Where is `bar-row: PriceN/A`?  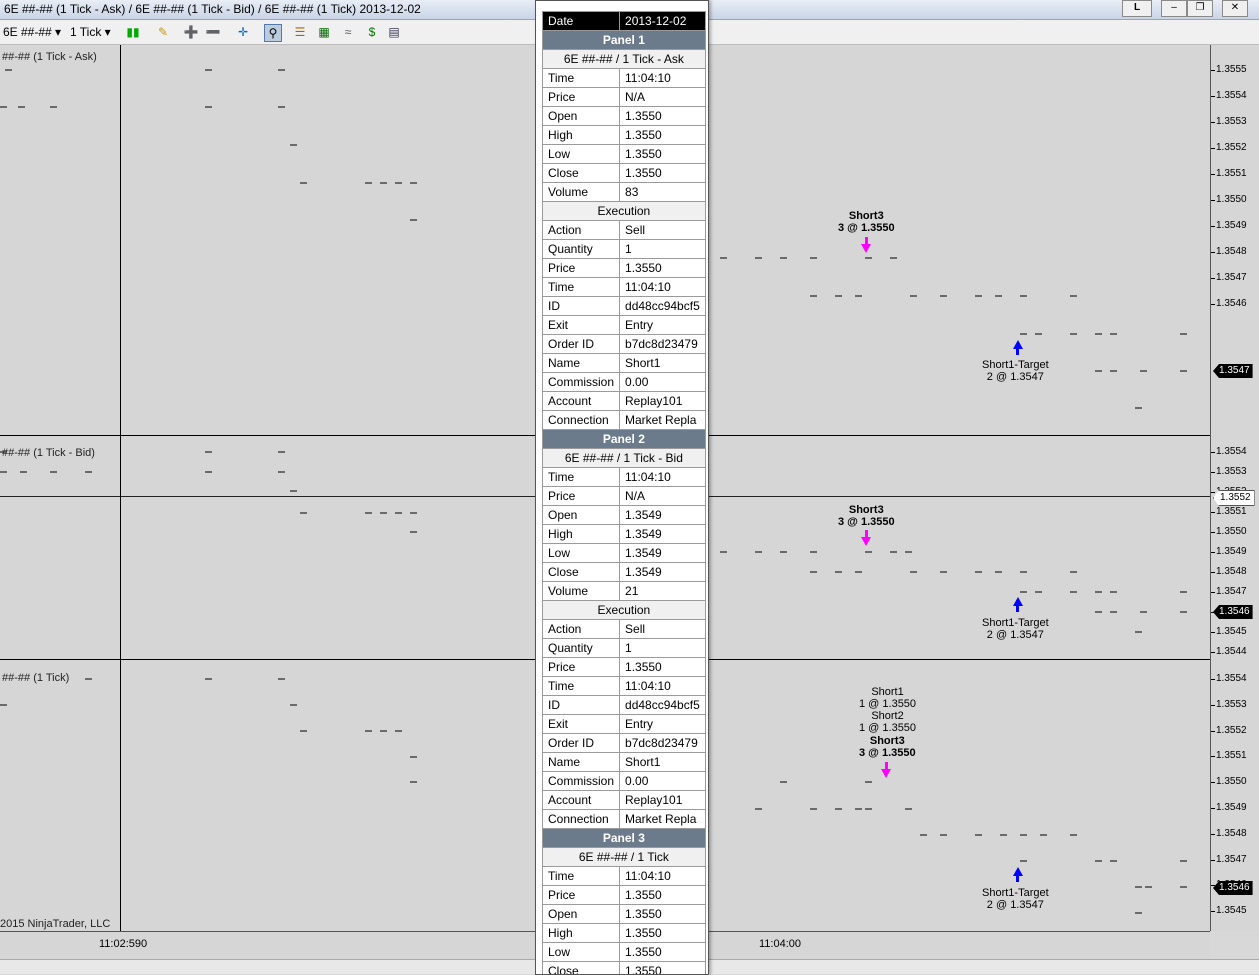 bar-row: PriceN/A is located at coordinates (624, 97).